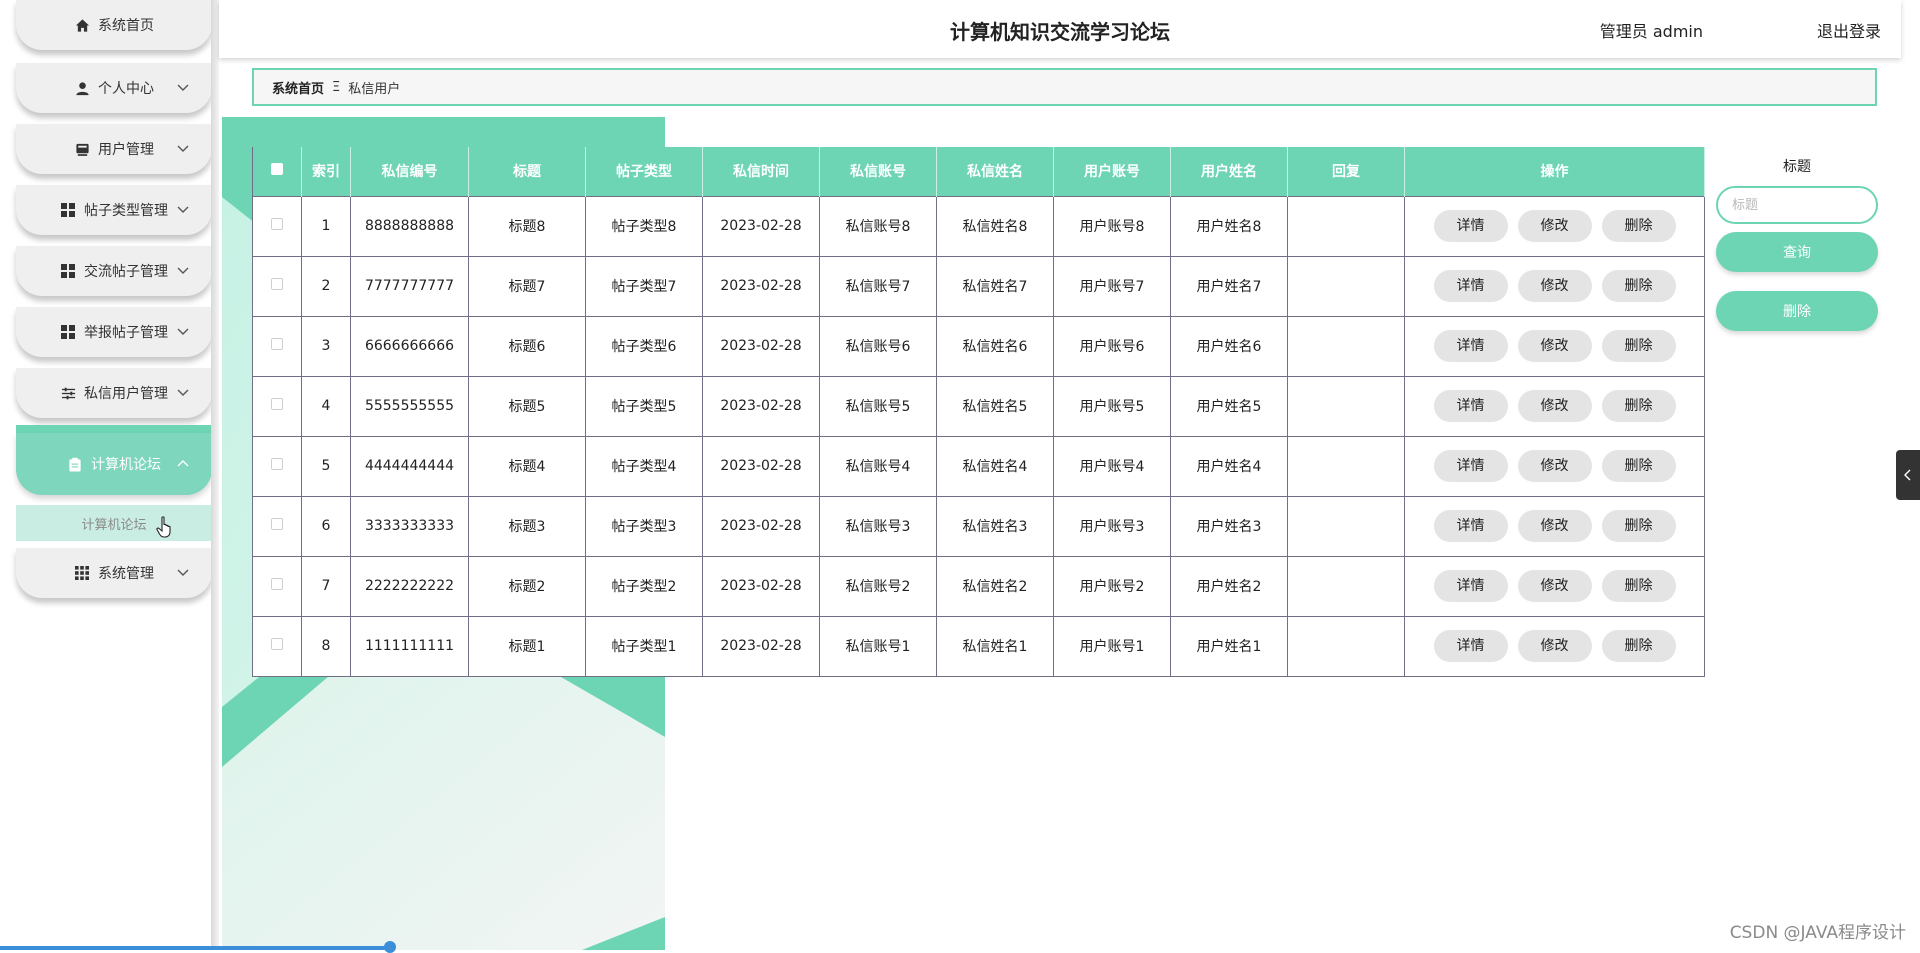 The height and width of the screenshot is (953, 1920). Describe the element at coordinates (114, 25) in the screenshot. I see `sidebar-item-home: 系统首页` at that location.